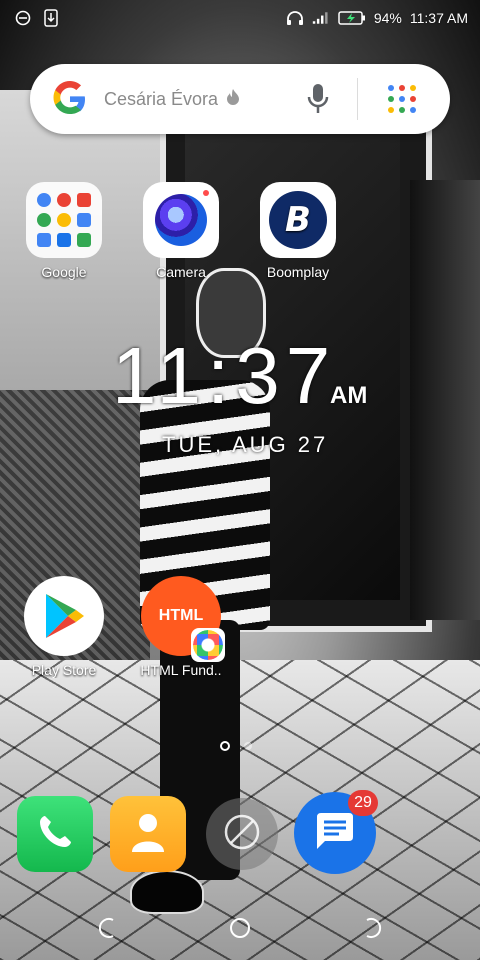  What do you see at coordinates (106, 928) in the screenshot?
I see `back-icon` at bounding box center [106, 928].